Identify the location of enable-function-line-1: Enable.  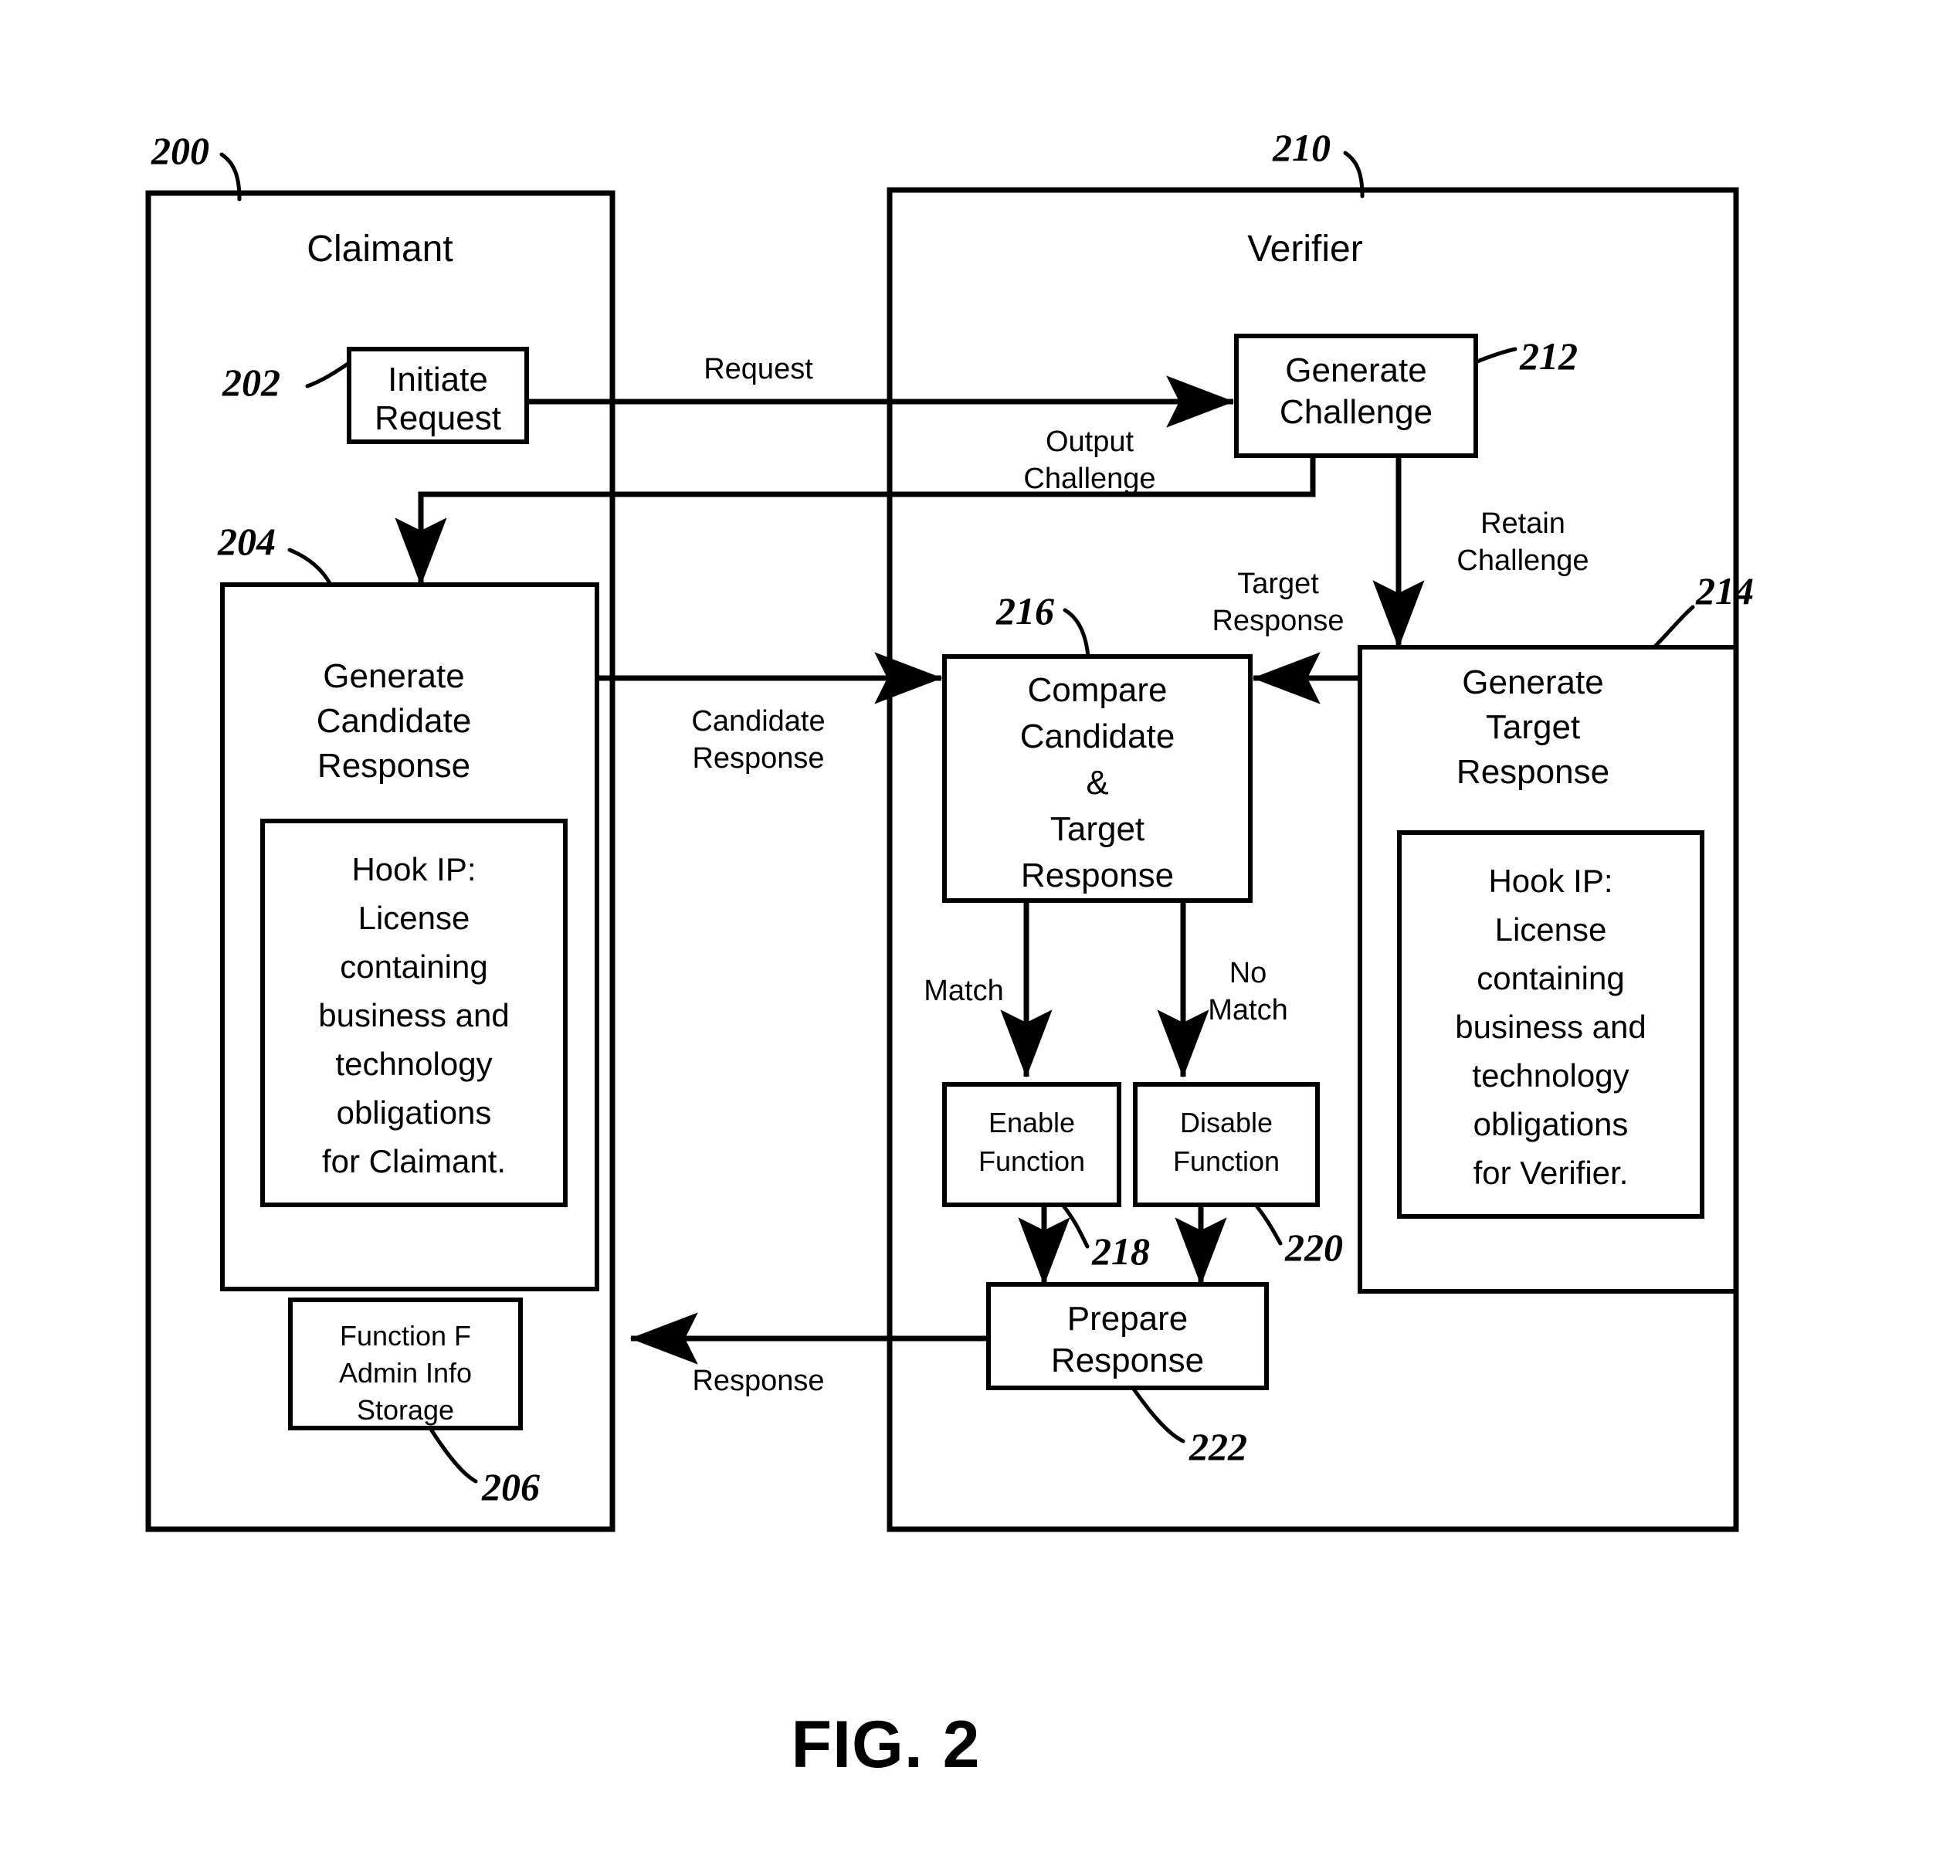
(1031, 1122).